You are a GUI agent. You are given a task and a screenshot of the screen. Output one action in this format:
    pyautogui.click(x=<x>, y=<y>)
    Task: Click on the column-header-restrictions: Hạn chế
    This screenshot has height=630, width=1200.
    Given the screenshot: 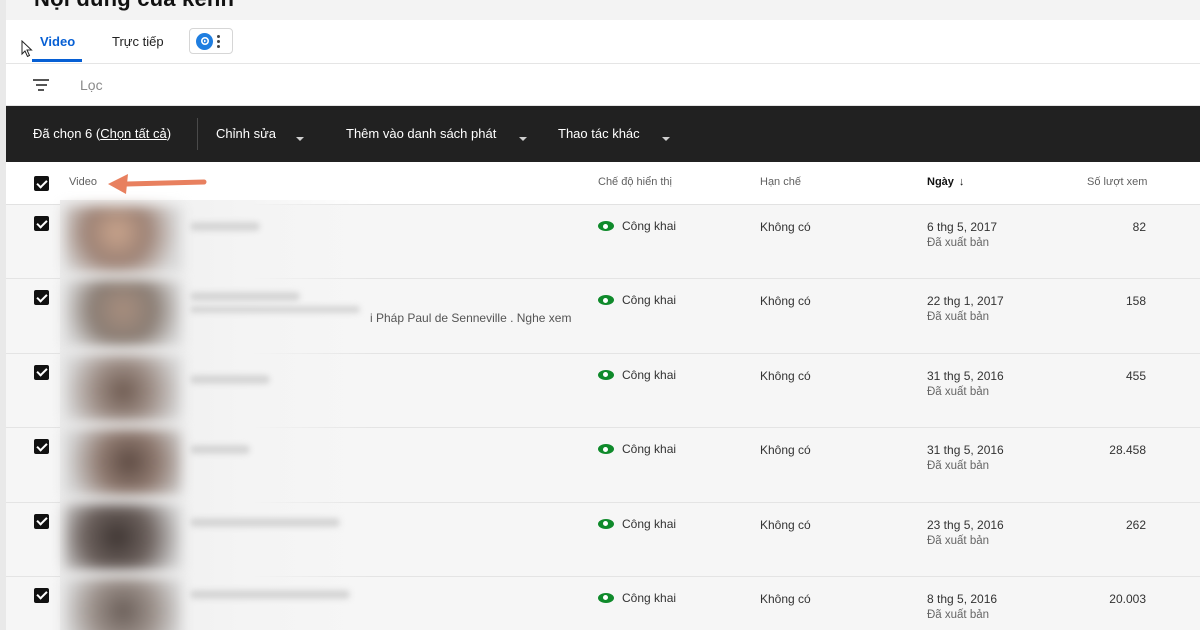 What is the action you would take?
    pyautogui.click(x=780, y=182)
    